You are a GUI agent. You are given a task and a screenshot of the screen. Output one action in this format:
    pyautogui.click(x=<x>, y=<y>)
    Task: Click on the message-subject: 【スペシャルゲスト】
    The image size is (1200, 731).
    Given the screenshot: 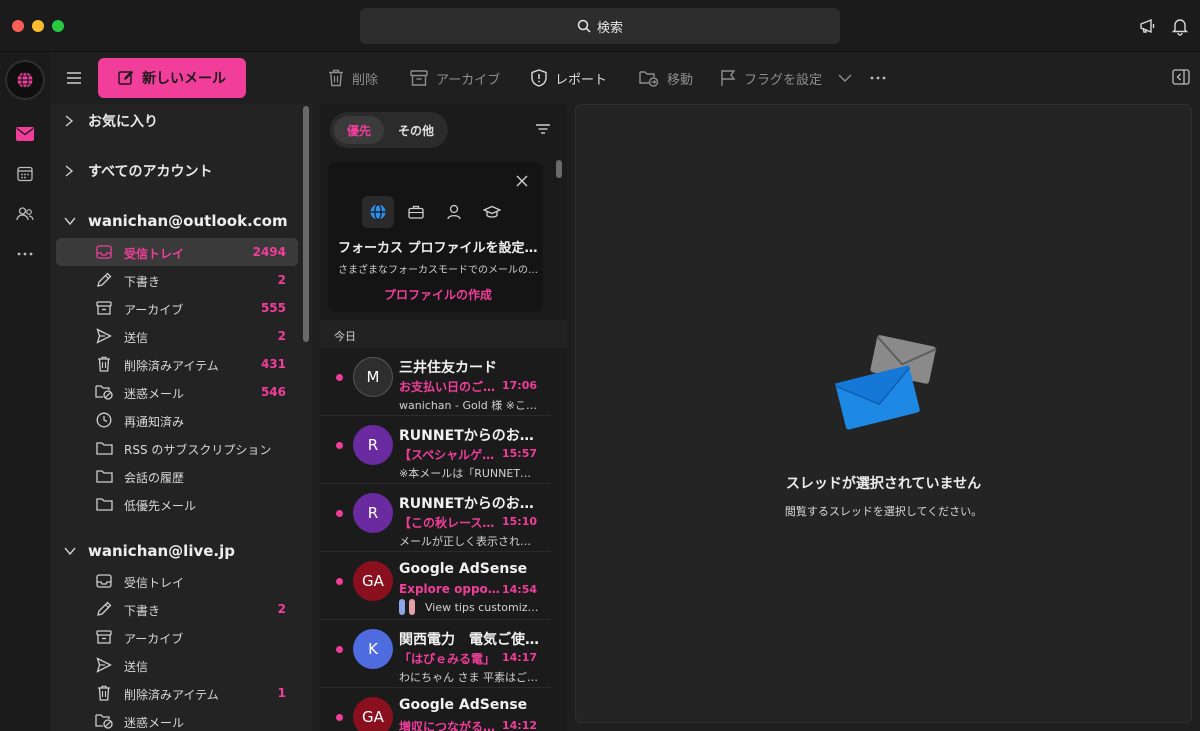 What is the action you would take?
    pyautogui.click(x=450, y=455)
    